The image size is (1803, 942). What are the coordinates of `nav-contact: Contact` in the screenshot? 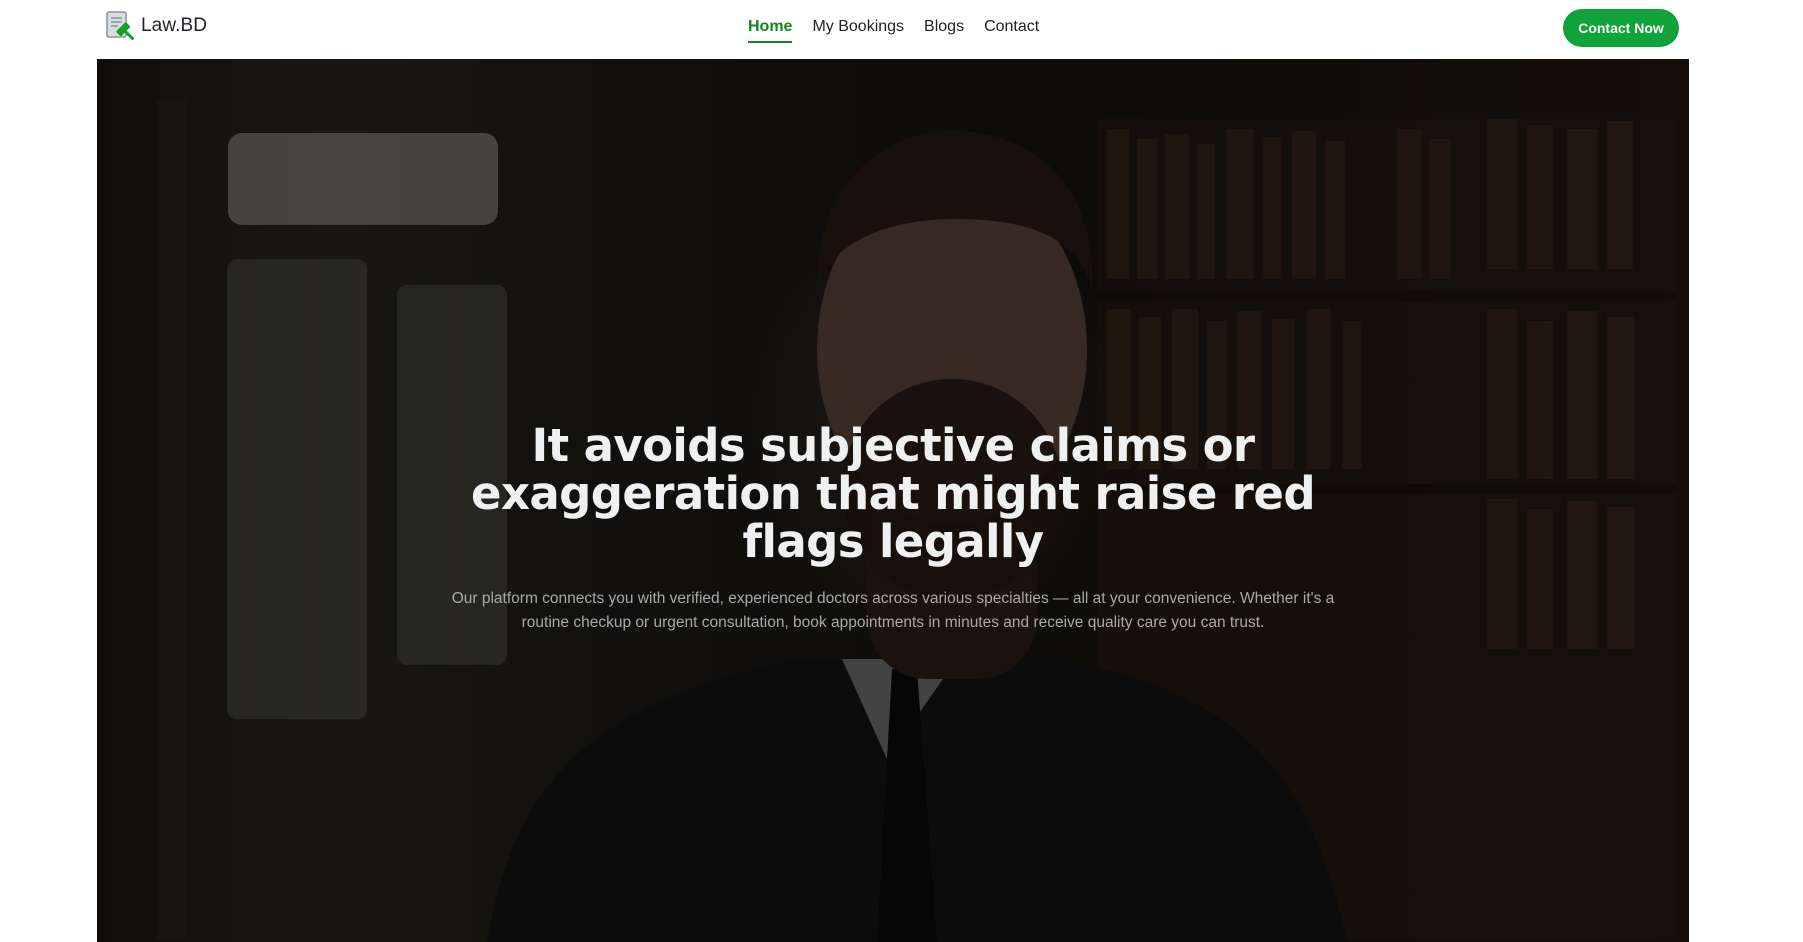 It's located at (1011, 28).